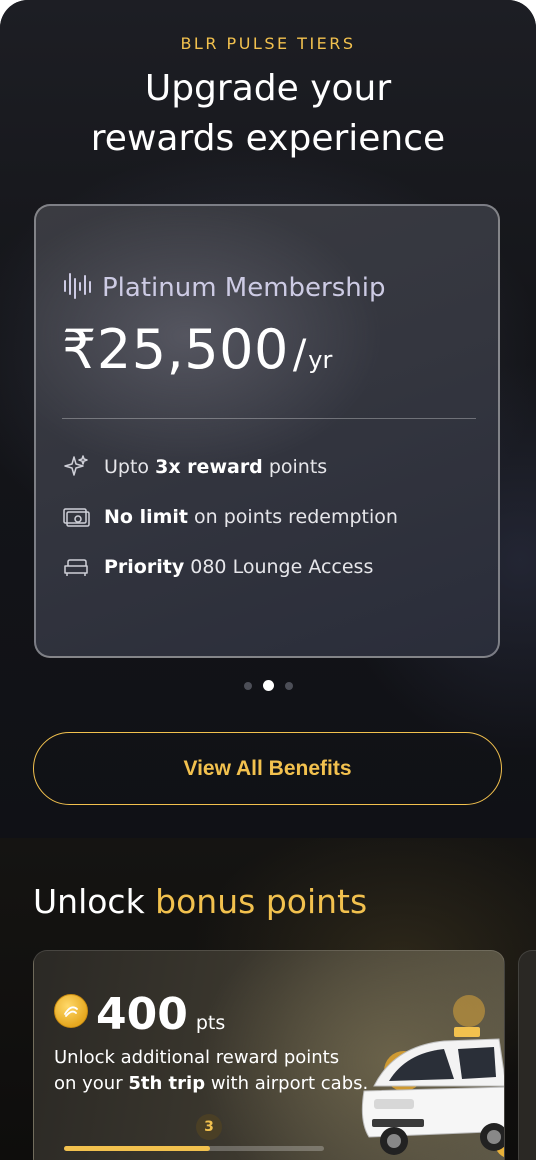  I want to click on price-amount: ₹25,500, so click(175, 349).